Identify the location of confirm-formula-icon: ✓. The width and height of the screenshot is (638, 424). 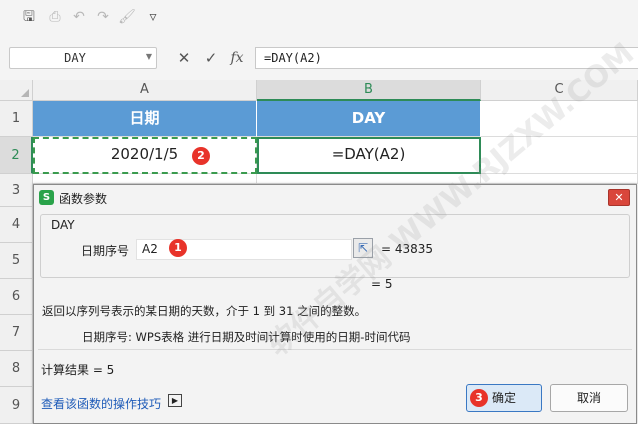
(211, 58).